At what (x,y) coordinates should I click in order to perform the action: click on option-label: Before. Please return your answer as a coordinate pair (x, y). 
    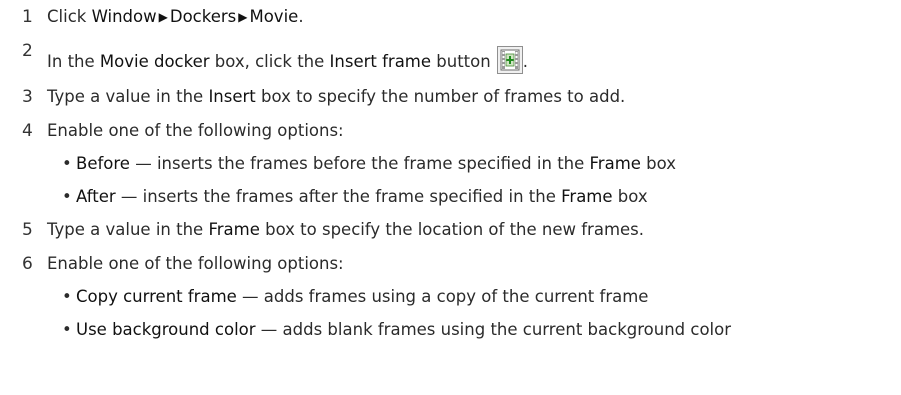
    Looking at the image, I should click on (103, 163).